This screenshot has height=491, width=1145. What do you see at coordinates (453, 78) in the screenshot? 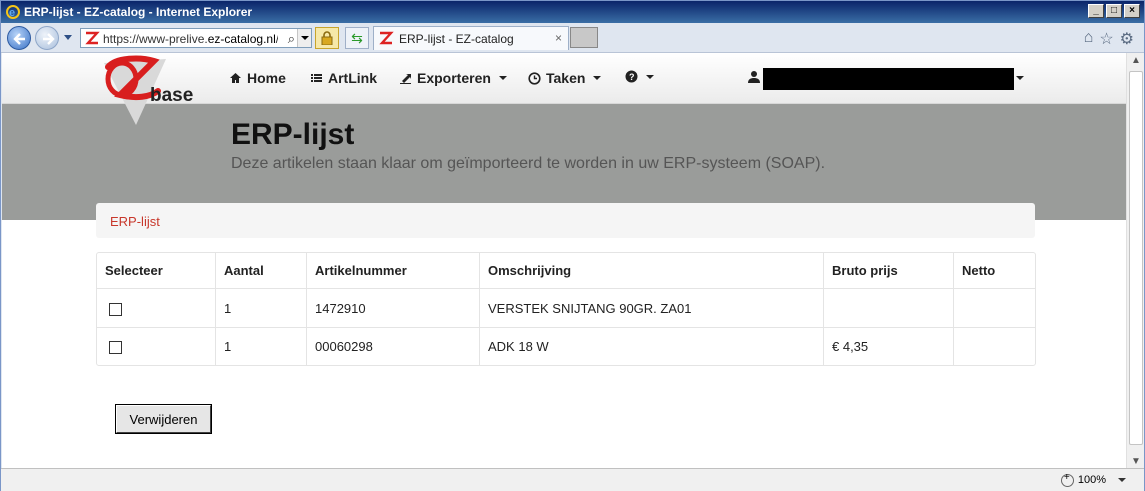
I see `nav-exporteren: Exporteren` at bounding box center [453, 78].